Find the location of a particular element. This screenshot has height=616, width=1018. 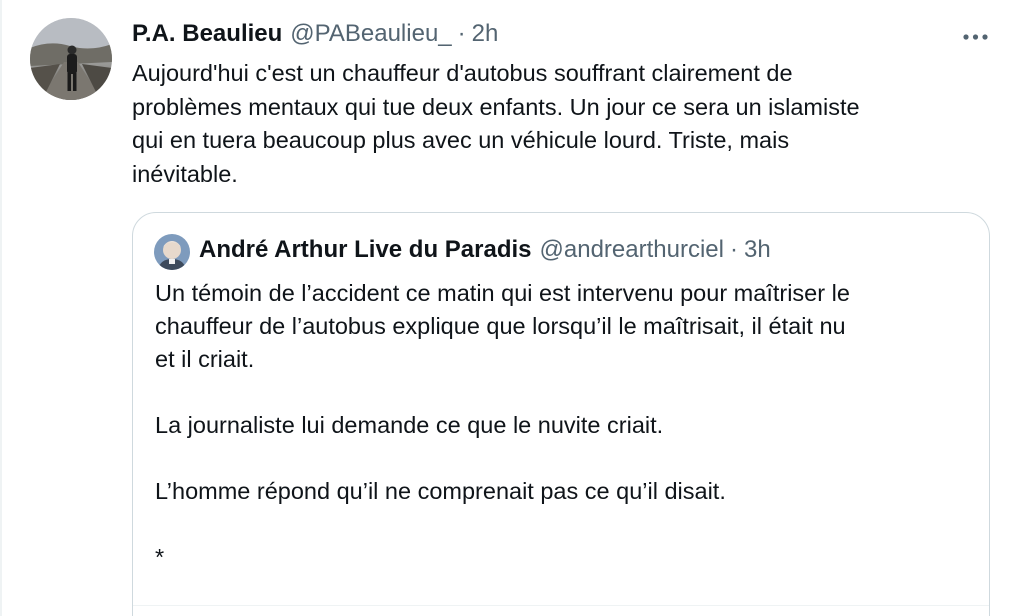

author-handle: @PABeaulieu_ is located at coordinates (370, 34).